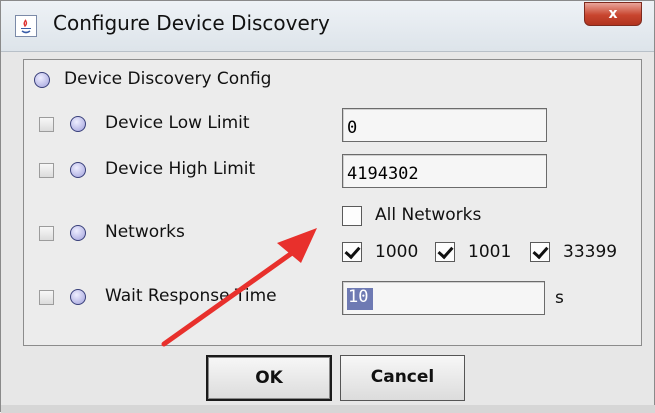 This screenshot has width=655, height=413. What do you see at coordinates (239, 287) in the screenshot?
I see `annotation-arrow-icon` at bounding box center [239, 287].